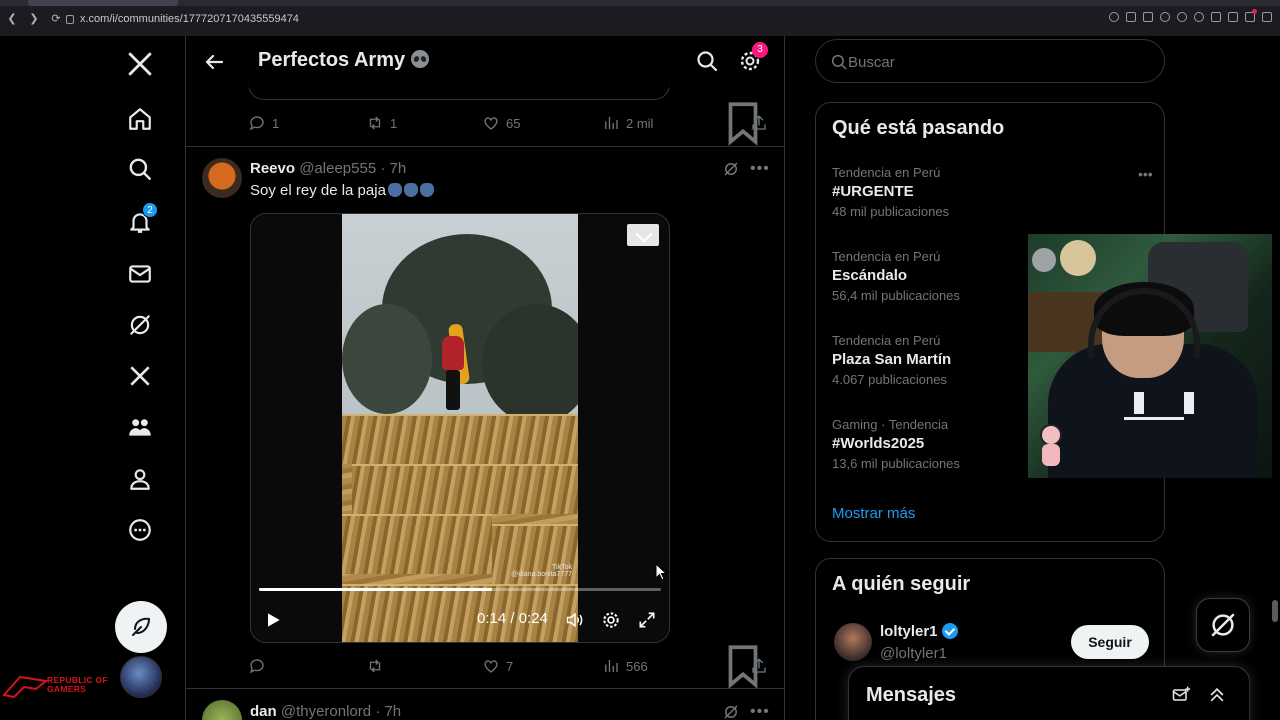  What do you see at coordinates (1159, 405) in the screenshot?
I see `hoodie-logo` at bounding box center [1159, 405].